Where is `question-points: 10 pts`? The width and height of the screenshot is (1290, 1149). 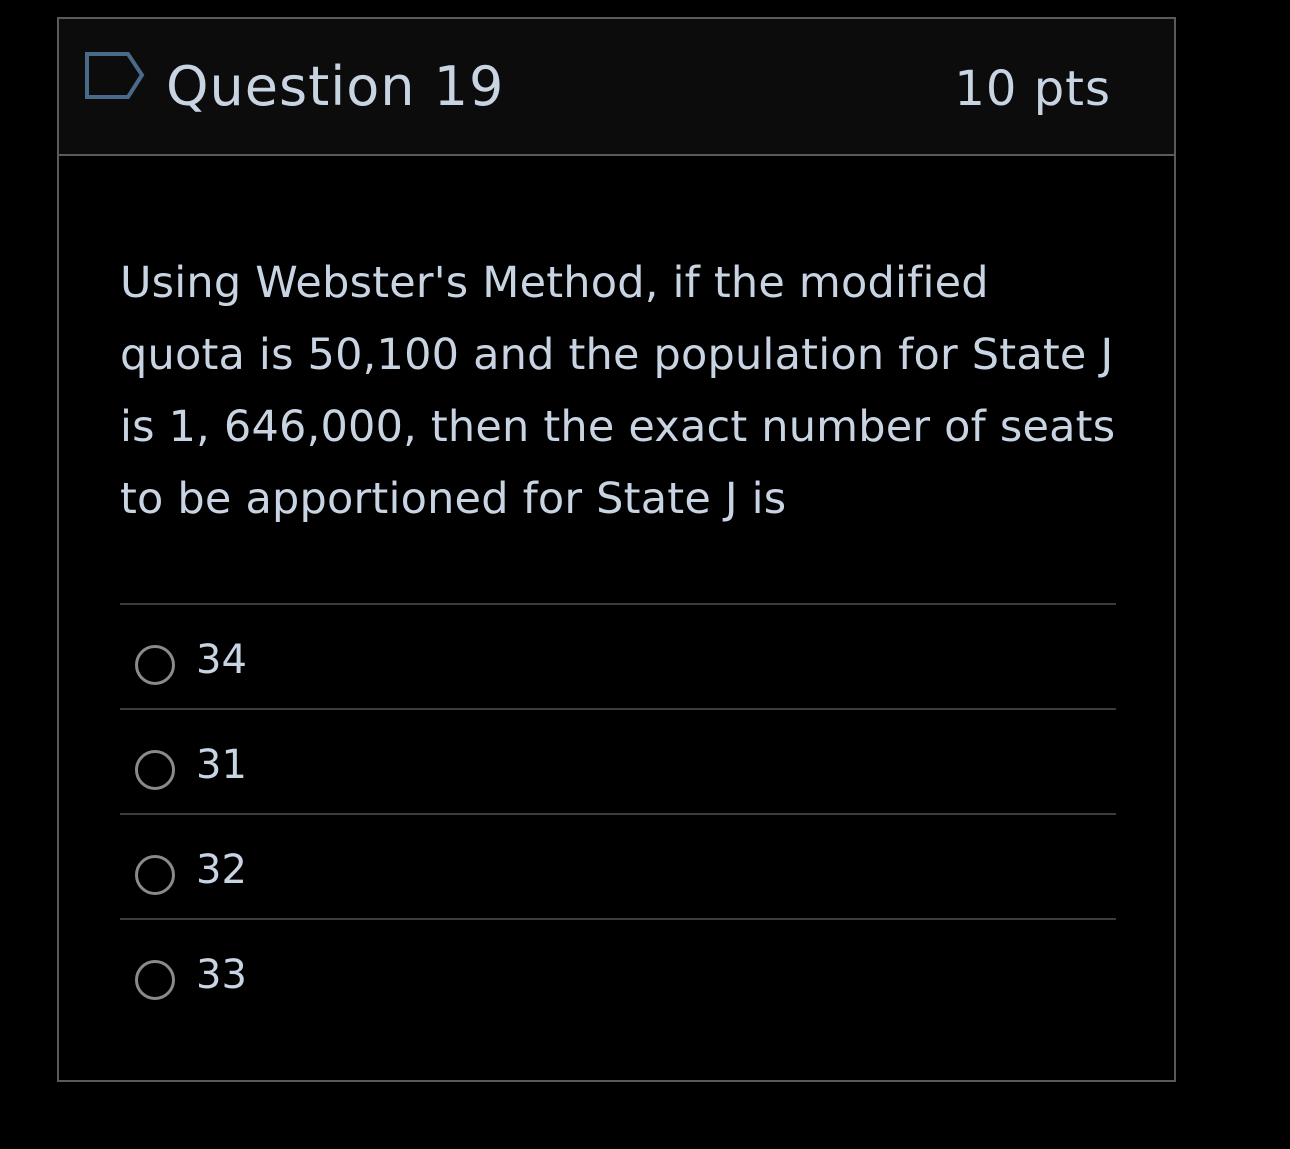
question-points: 10 pts is located at coordinates (1032, 89).